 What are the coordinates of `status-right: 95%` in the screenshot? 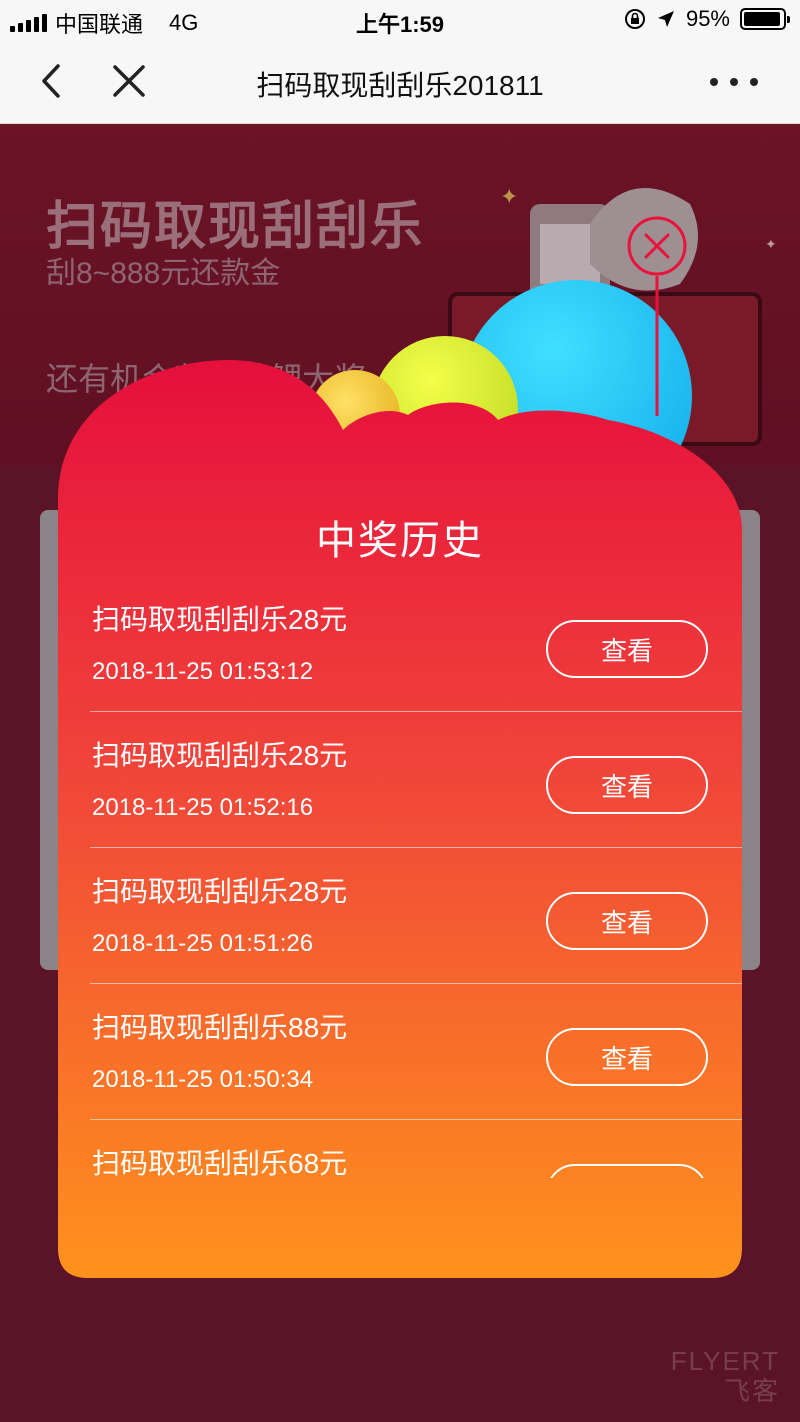 It's located at (707, 19).